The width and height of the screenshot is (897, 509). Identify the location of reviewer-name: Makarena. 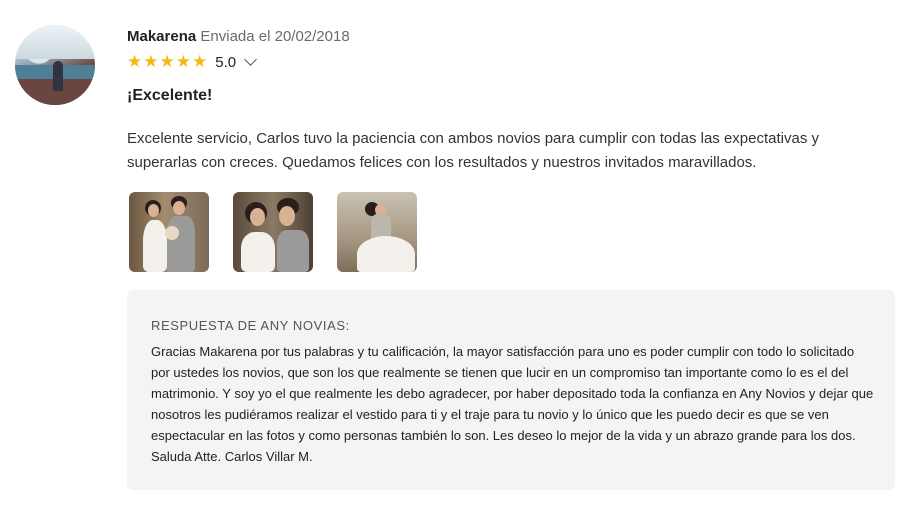
(162, 36).